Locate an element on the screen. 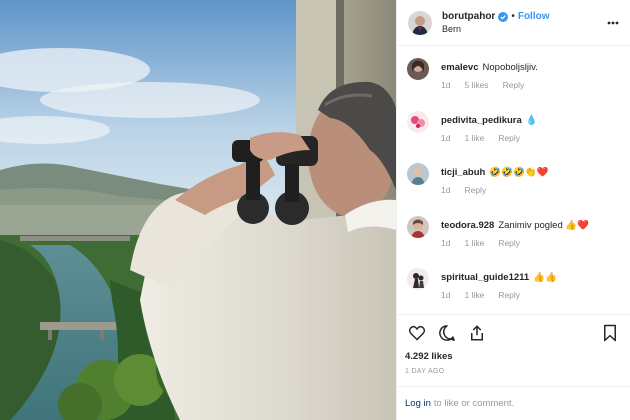 This screenshot has width=630, height=420. comment-text: Nopoboljsljiv. is located at coordinates (510, 67).